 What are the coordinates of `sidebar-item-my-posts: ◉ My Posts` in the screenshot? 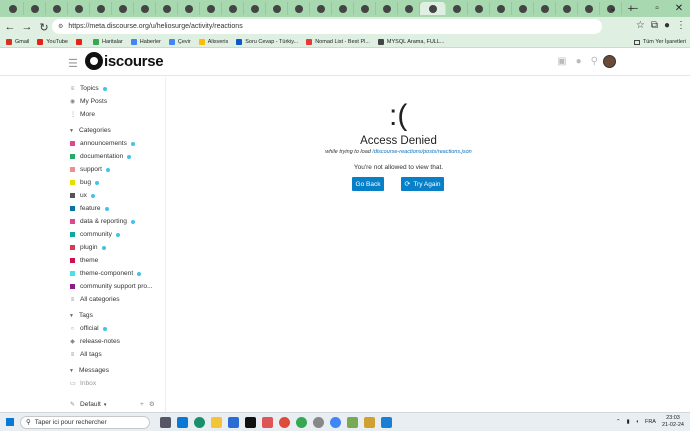 It's located at (88, 101).